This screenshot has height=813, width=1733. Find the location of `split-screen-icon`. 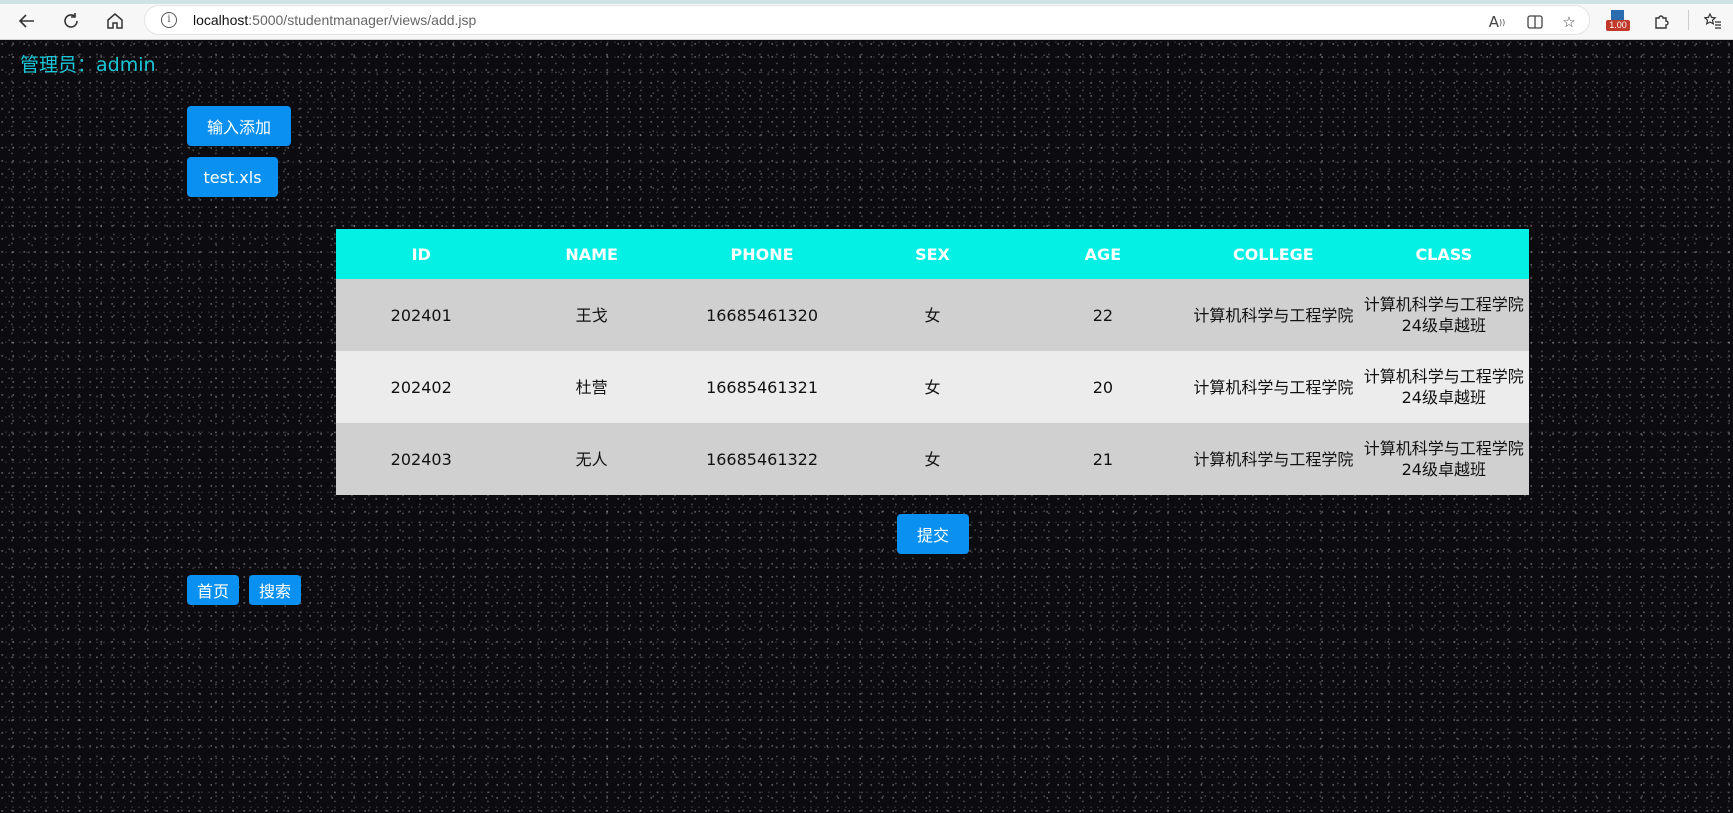

split-screen-icon is located at coordinates (1535, 22).